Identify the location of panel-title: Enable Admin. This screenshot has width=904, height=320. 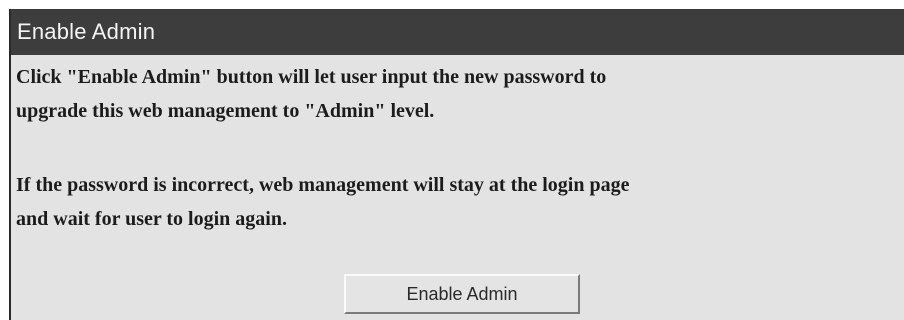
(86, 31).